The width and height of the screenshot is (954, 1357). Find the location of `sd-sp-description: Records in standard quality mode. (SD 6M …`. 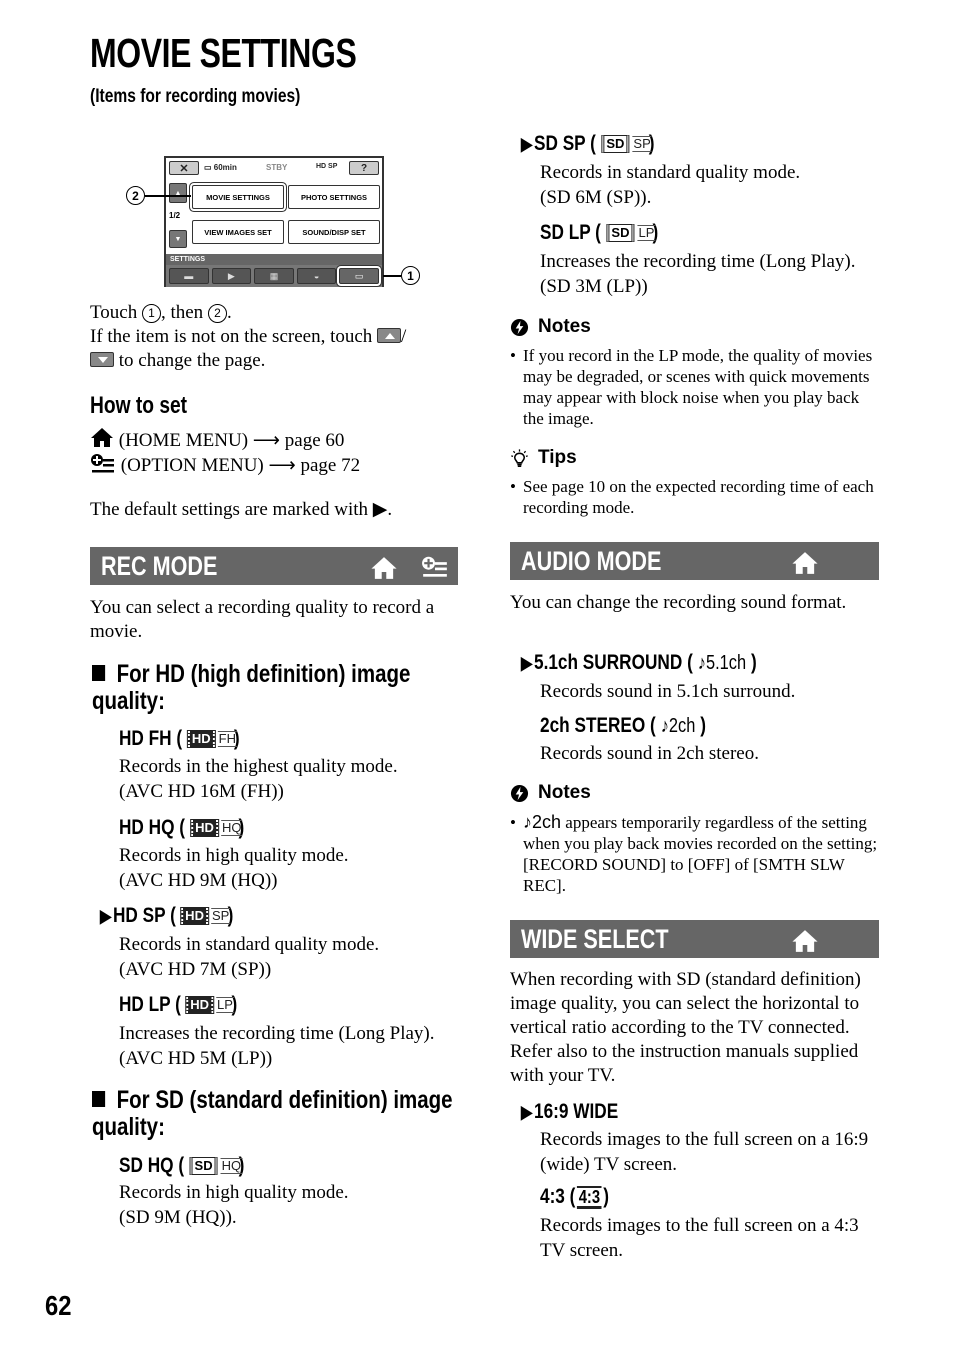

sd-sp-description: Records in standard quality mode. (SD 6M … is located at coordinates (670, 185).